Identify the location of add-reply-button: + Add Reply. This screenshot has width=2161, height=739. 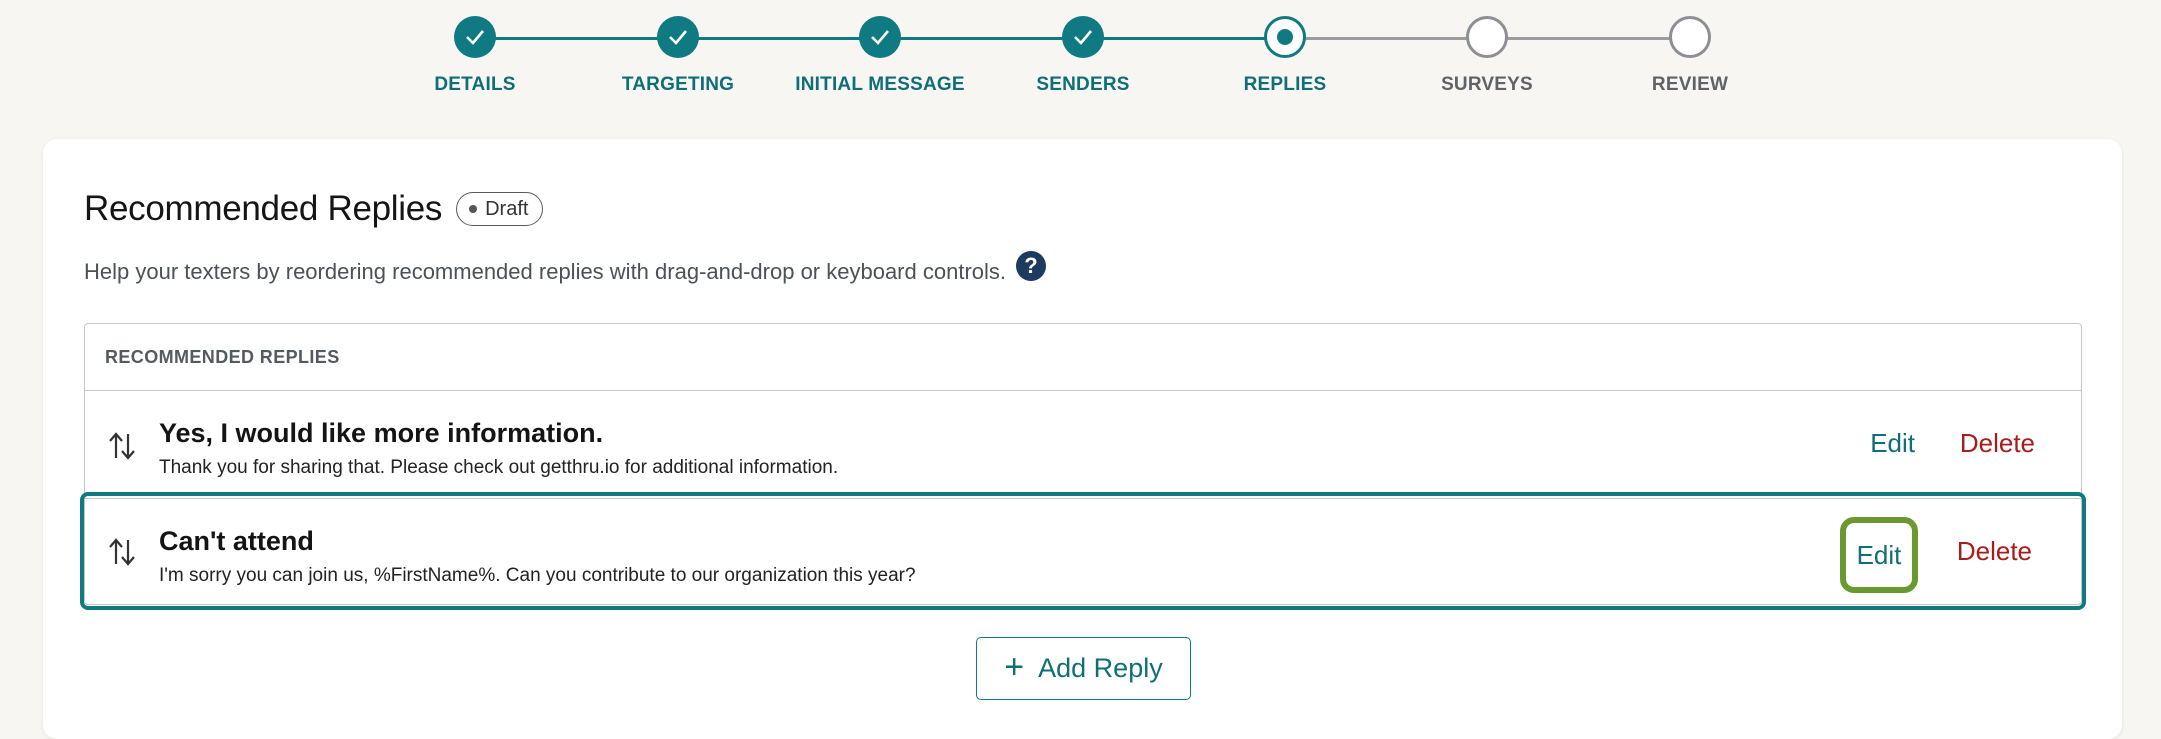
(1083, 668).